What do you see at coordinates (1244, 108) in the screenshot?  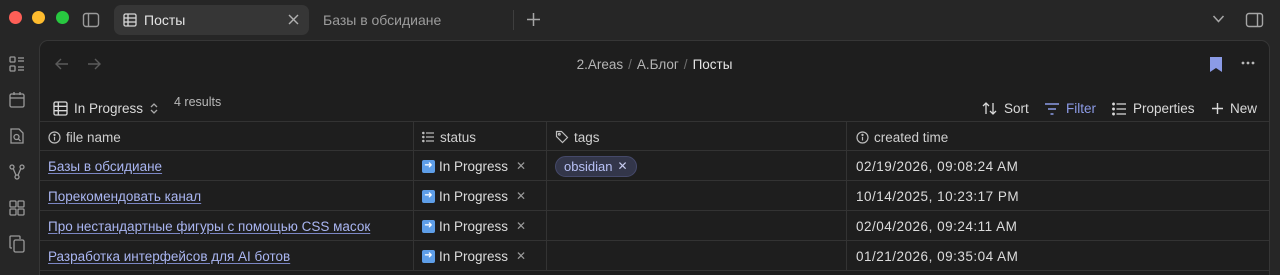 I see `new-label: New` at bounding box center [1244, 108].